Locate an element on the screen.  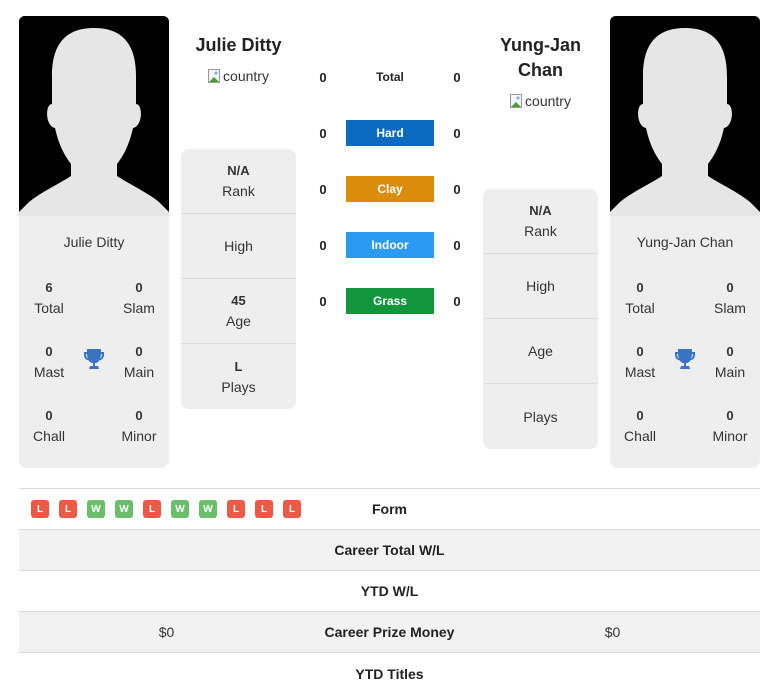
surface-row-hard: 0 Hard 0 is located at coordinates (390, 133).